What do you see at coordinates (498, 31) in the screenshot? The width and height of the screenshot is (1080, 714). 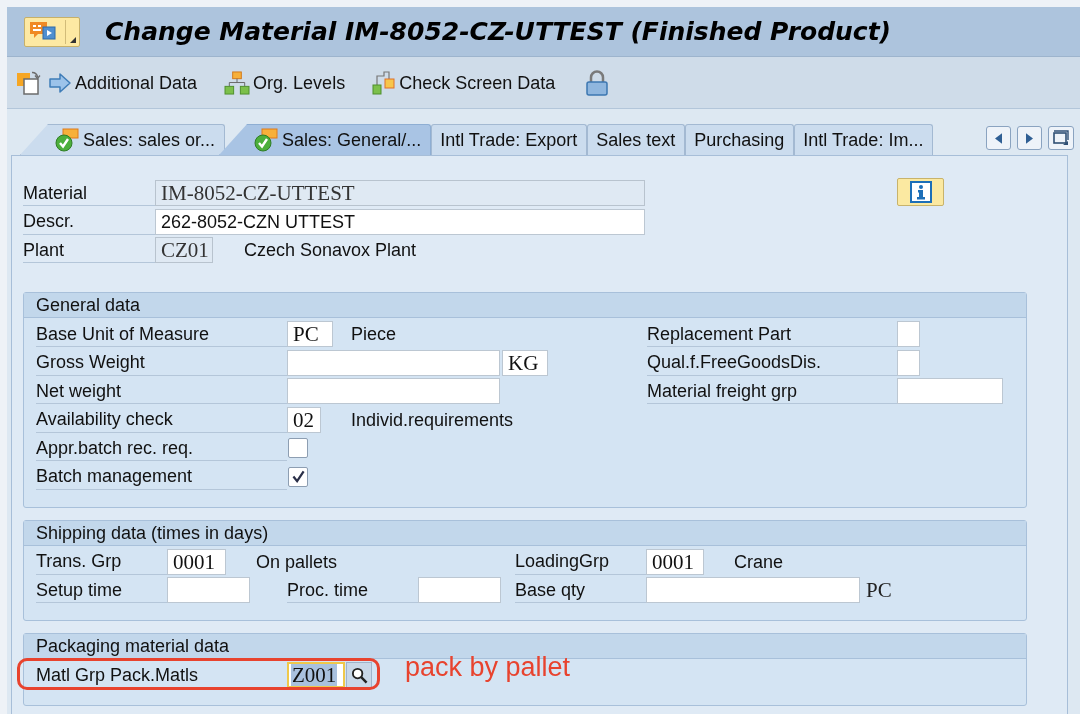 I see `window-title: Change Material IM-8052-CZ-UTTEST (Finished Product)` at bounding box center [498, 31].